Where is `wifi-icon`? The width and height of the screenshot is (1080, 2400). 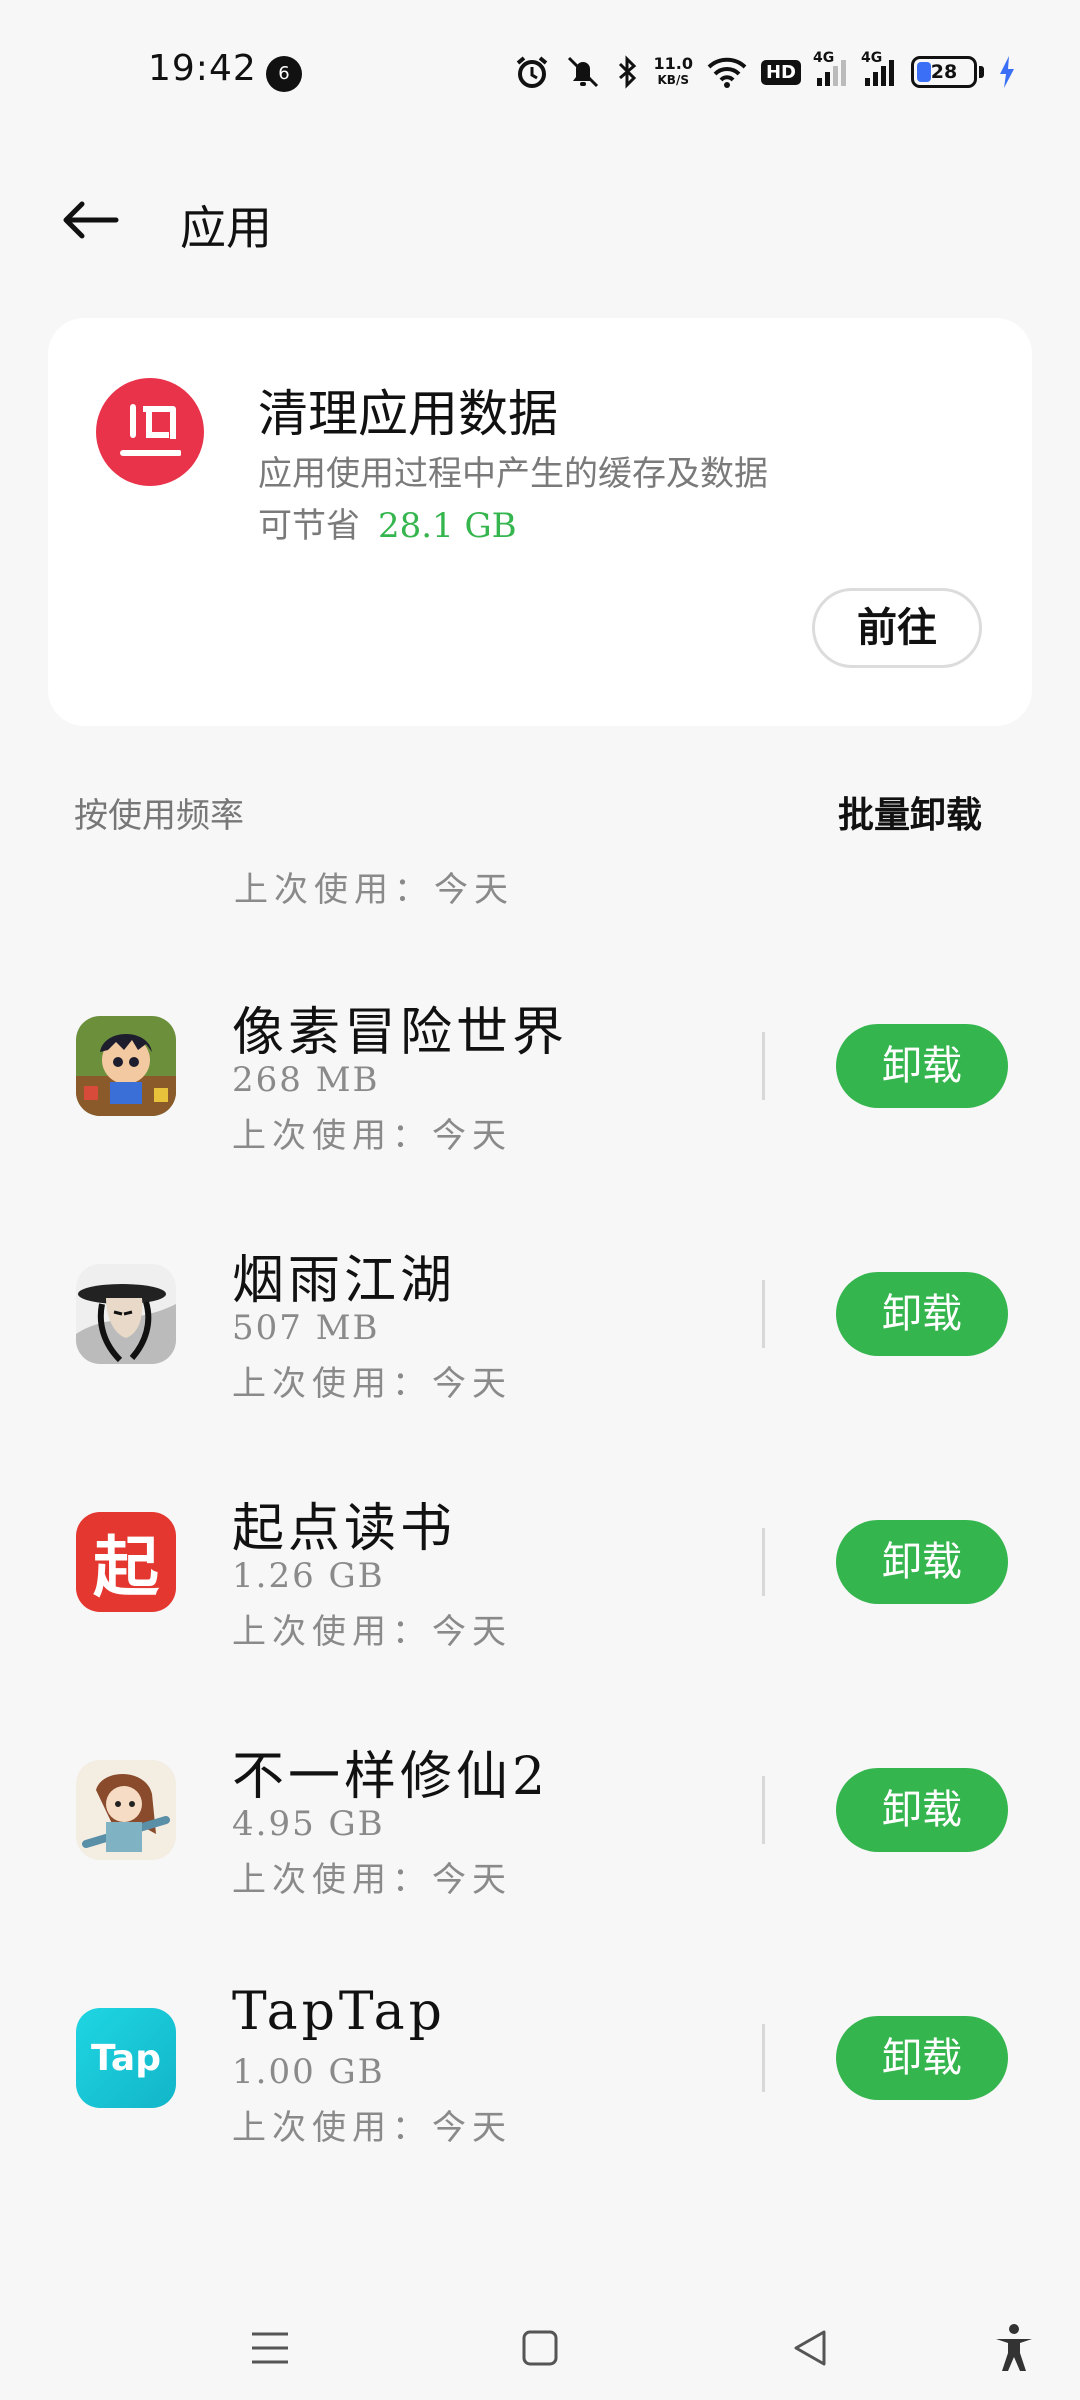
wifi-icon is located at coordinates (727, 72).